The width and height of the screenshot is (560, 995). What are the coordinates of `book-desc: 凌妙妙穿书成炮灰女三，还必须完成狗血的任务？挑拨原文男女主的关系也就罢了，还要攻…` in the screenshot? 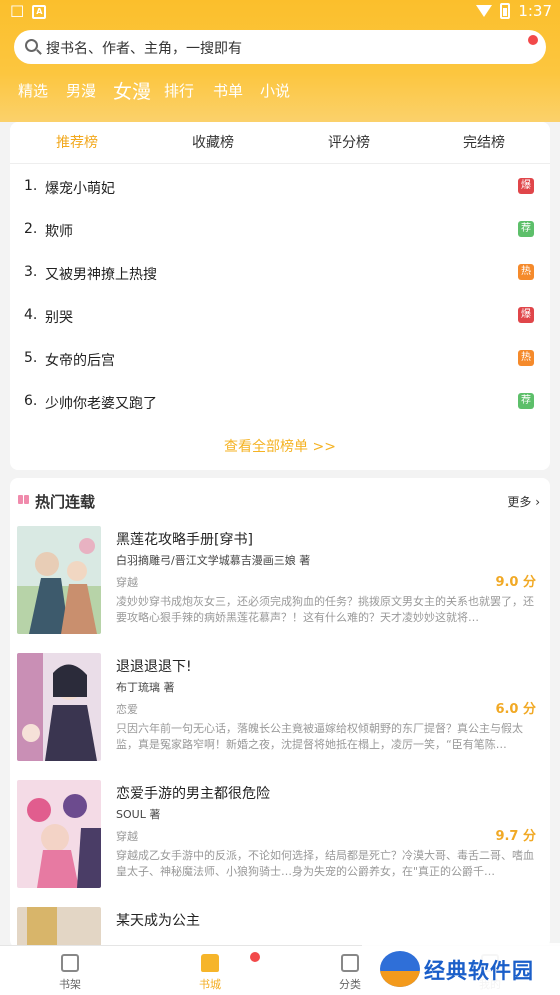 It's located at (325, 609).